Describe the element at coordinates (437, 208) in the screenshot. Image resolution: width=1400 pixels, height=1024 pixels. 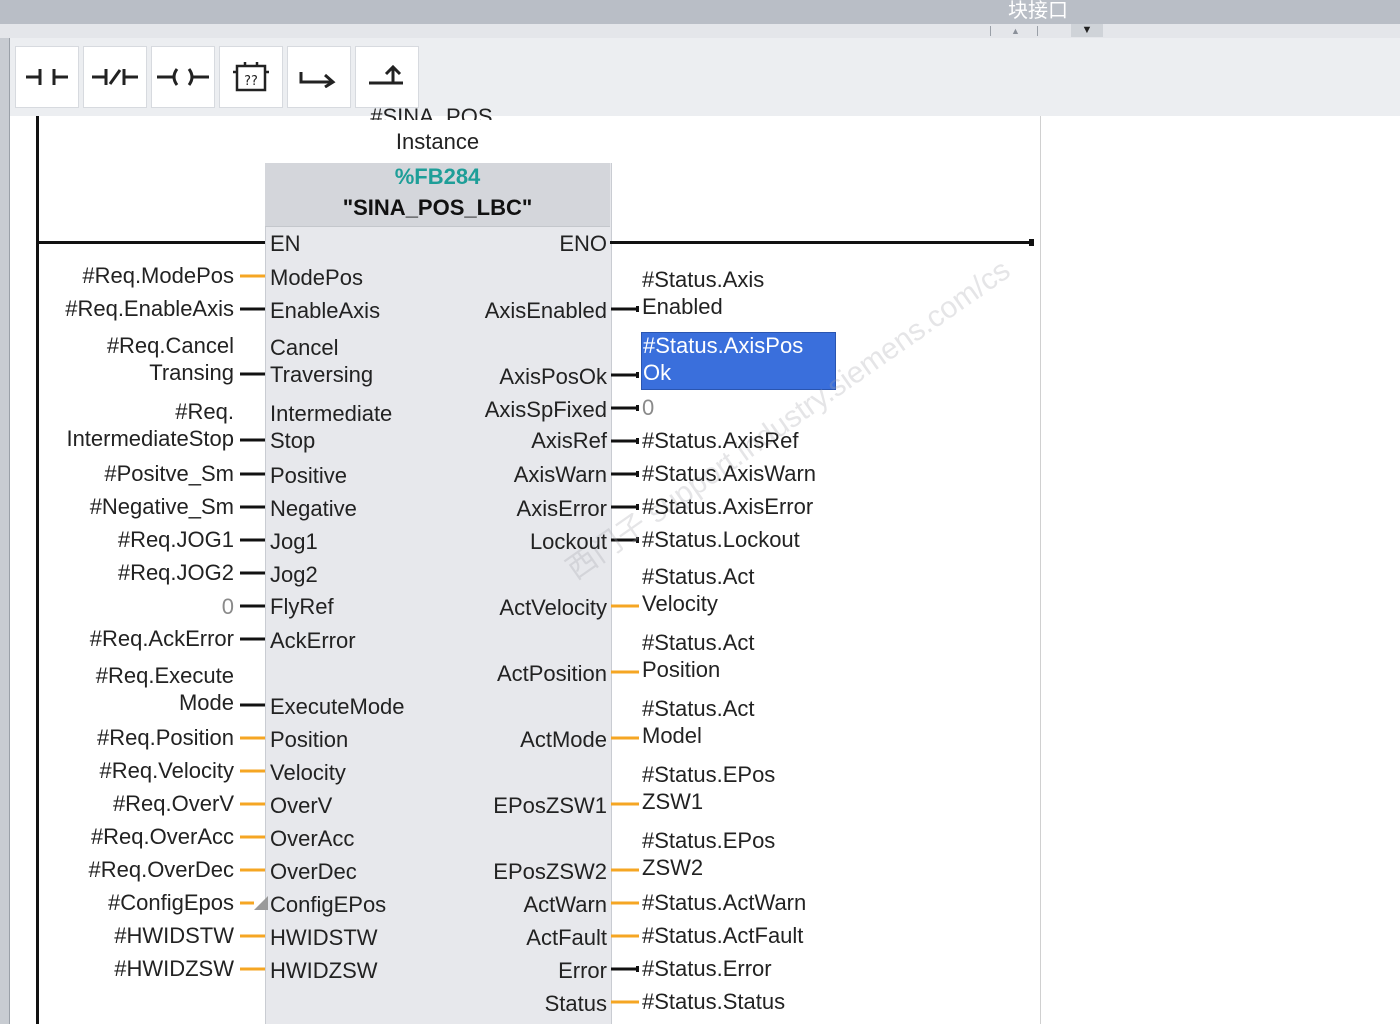
I see `fb-name: "SINA_POS_LBC"` at that location.